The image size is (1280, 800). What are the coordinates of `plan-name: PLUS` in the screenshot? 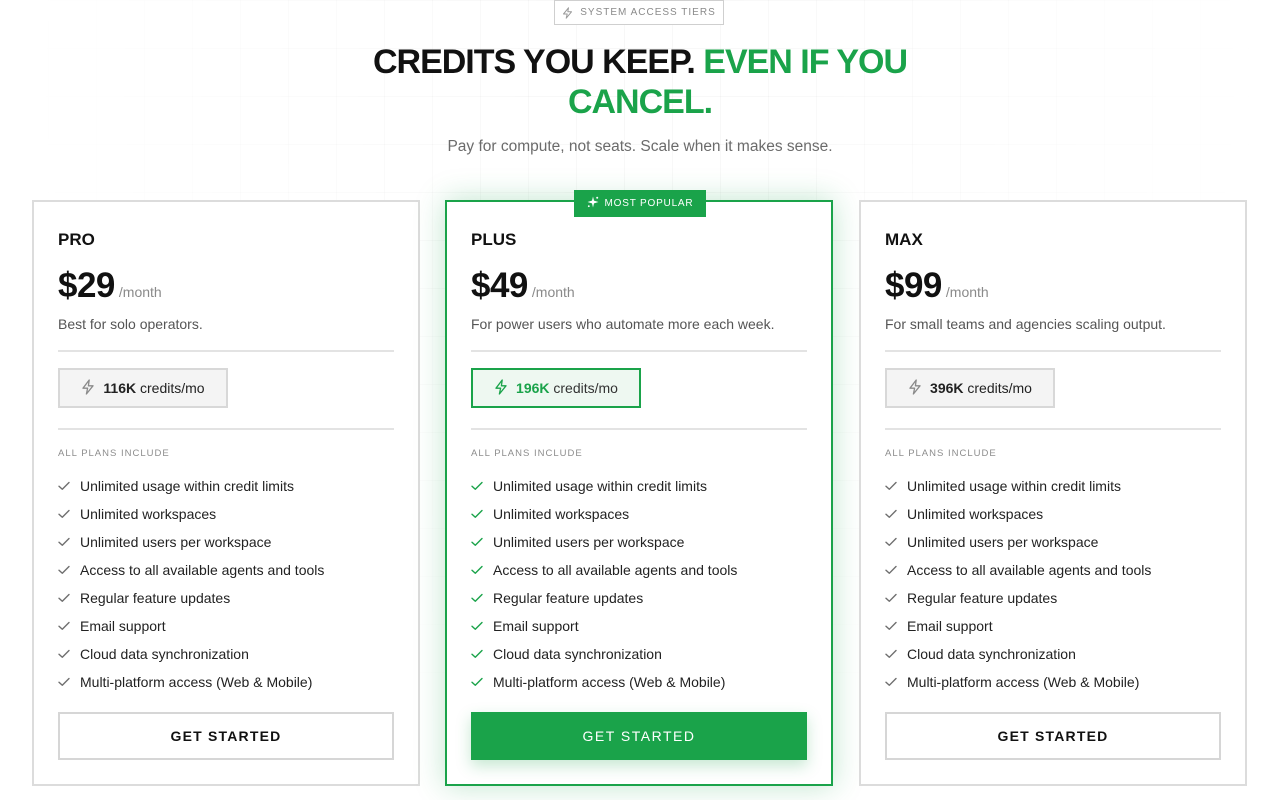 It's located at (494, 239).